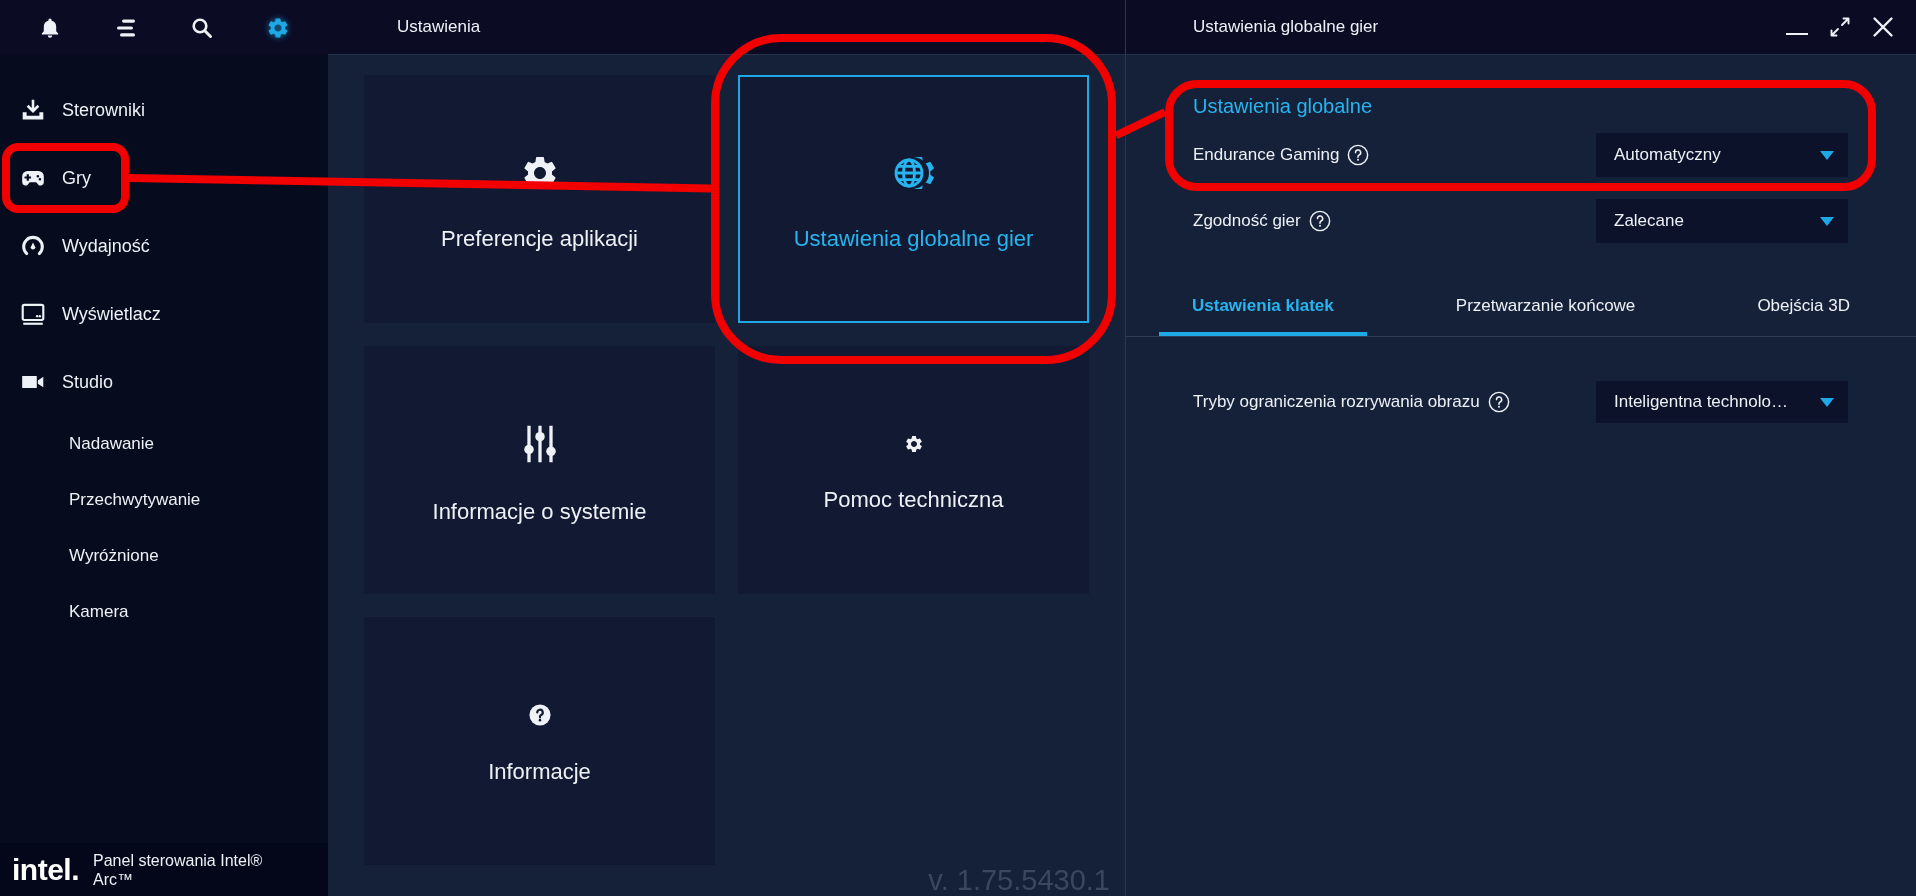  Describe the element at coordinates (1266, 155) in the screenshot. I see `setting-label: Endurance Gaming` at that location.